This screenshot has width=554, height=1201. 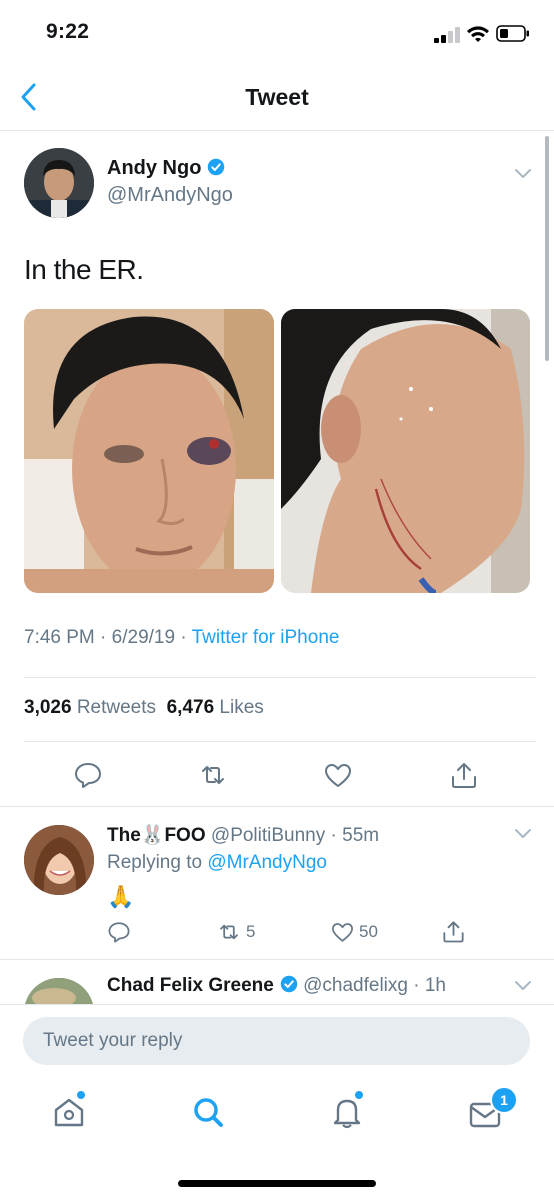 I want to click on page-title: Tweet, so click(x=277, y=97).